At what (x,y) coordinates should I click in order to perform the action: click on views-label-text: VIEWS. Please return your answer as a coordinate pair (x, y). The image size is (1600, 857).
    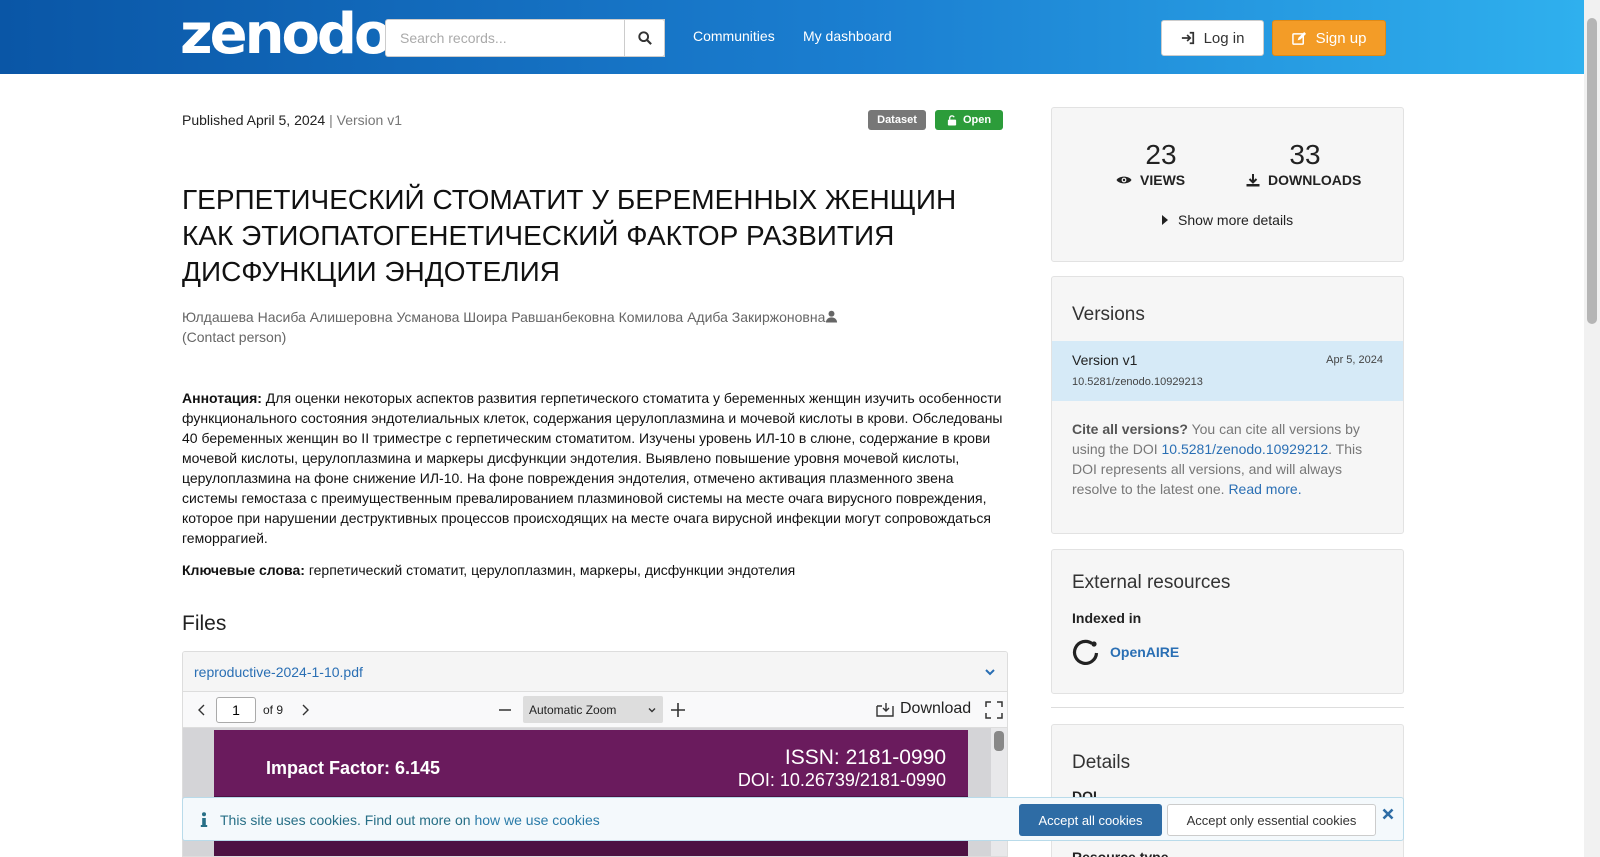
    Looking at the image, I should click on (1163, 180).